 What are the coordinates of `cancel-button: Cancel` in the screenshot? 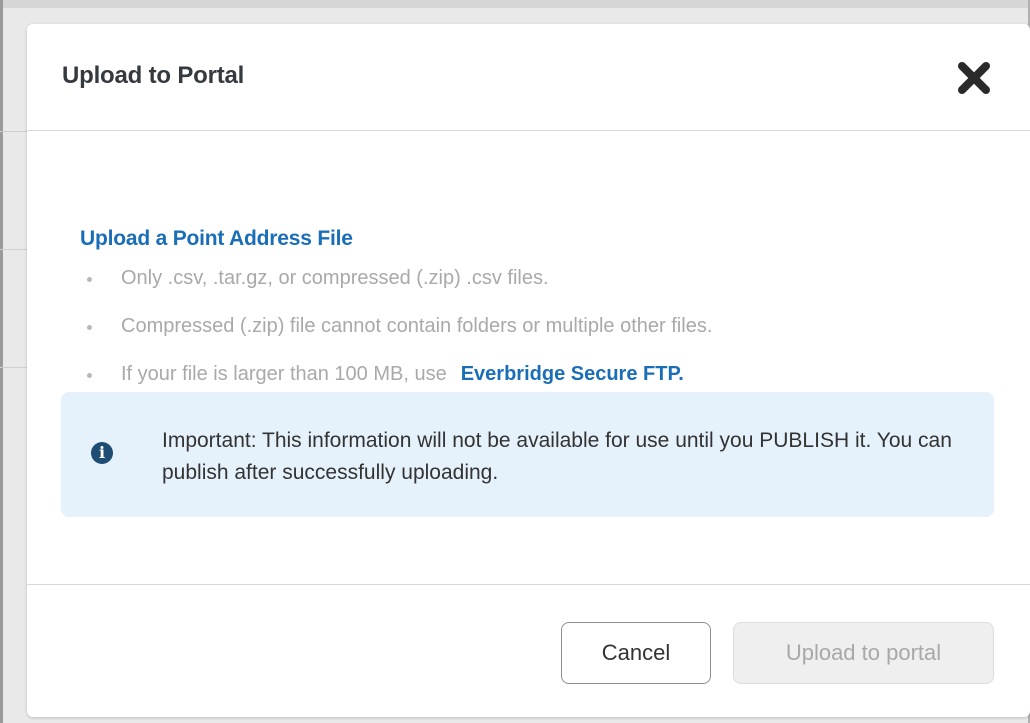 It's located at (636, 653).